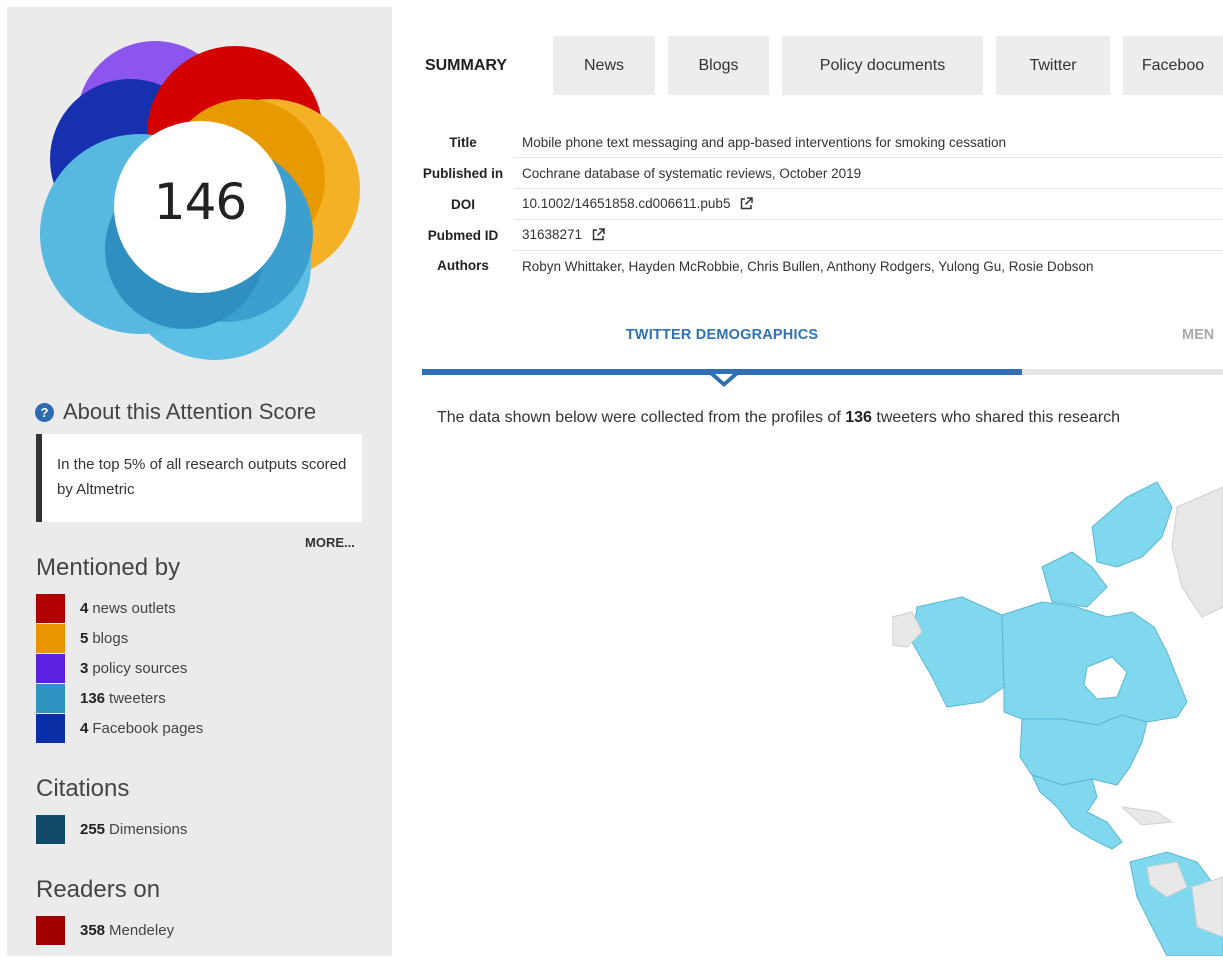  I want to click on map-region-alaska, so click(958, 652).